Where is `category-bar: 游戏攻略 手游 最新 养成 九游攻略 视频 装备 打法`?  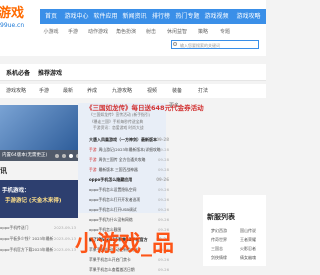 category-bar: 游戏攻略 手游 最新 养成 九游攻略 视频 装备 打法 is located at coordinates (133, 91).